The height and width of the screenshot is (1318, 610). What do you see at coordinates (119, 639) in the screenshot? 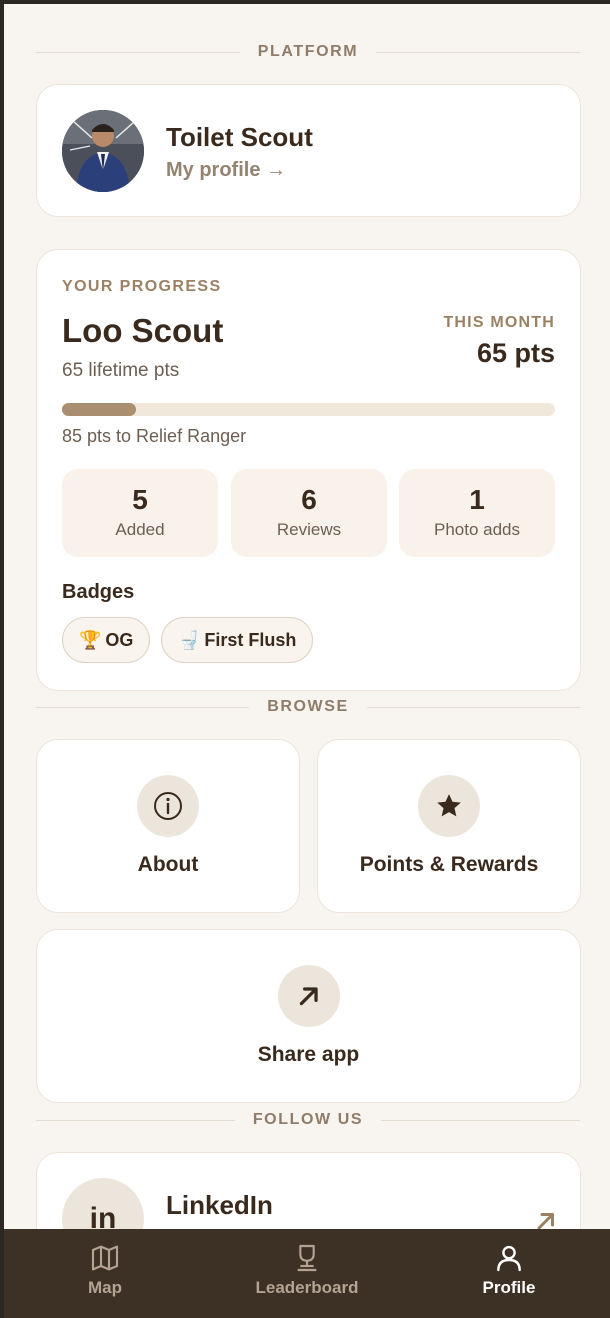
I see `badge-label: OG` at bounding box center [119, 639].